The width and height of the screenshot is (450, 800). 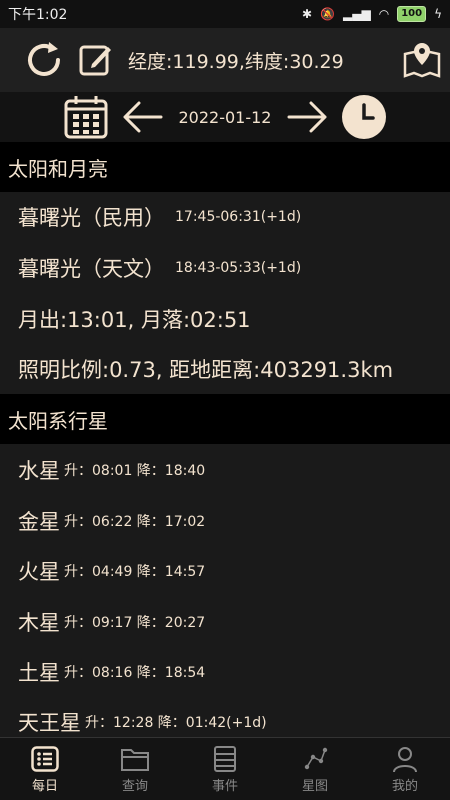 What do you see at coordinates (357, 14) in the screenshot?
I see `signal-icon: ▂▄▆` at bounding box center [357, 14].